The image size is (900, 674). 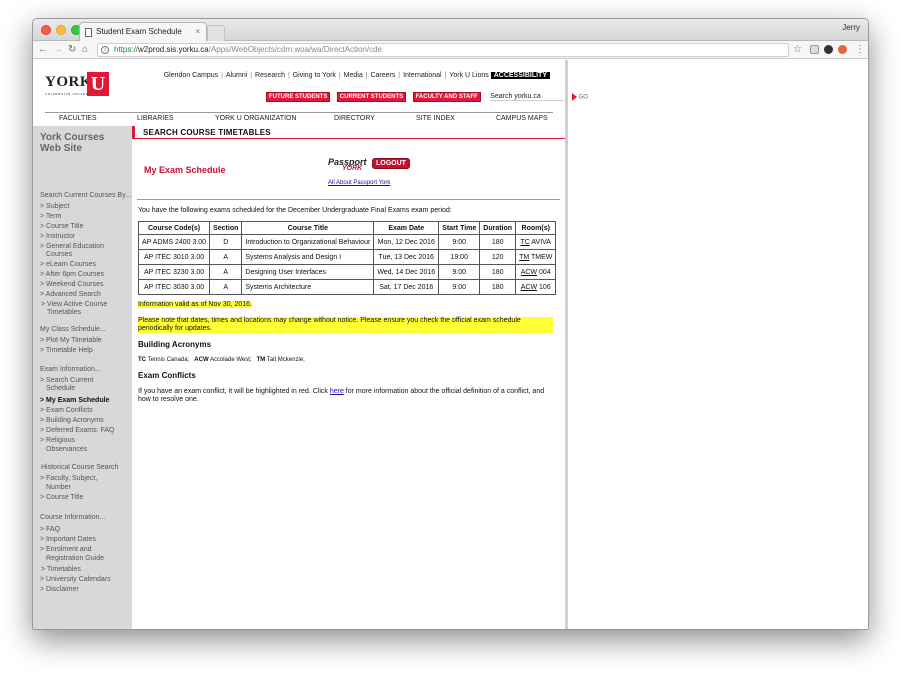 I want to click on cell-room: TC AVIVA, so click(x=536, y=242).